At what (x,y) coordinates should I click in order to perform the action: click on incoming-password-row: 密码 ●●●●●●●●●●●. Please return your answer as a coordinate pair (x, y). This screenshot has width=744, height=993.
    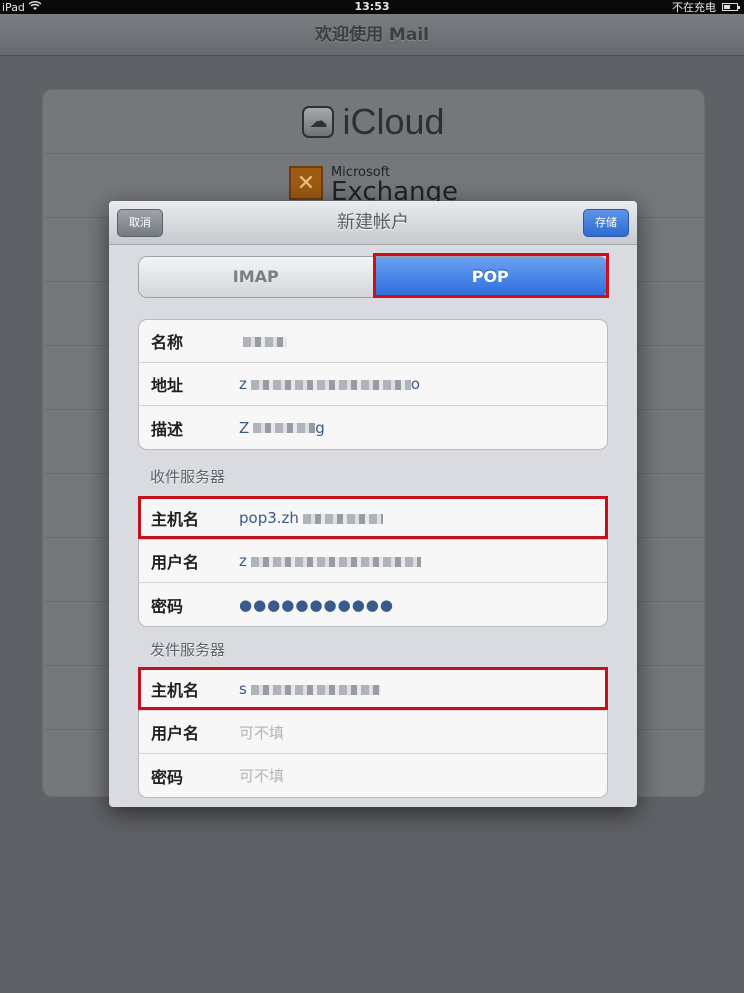
    Looking at the image, I should click on (373, 604).